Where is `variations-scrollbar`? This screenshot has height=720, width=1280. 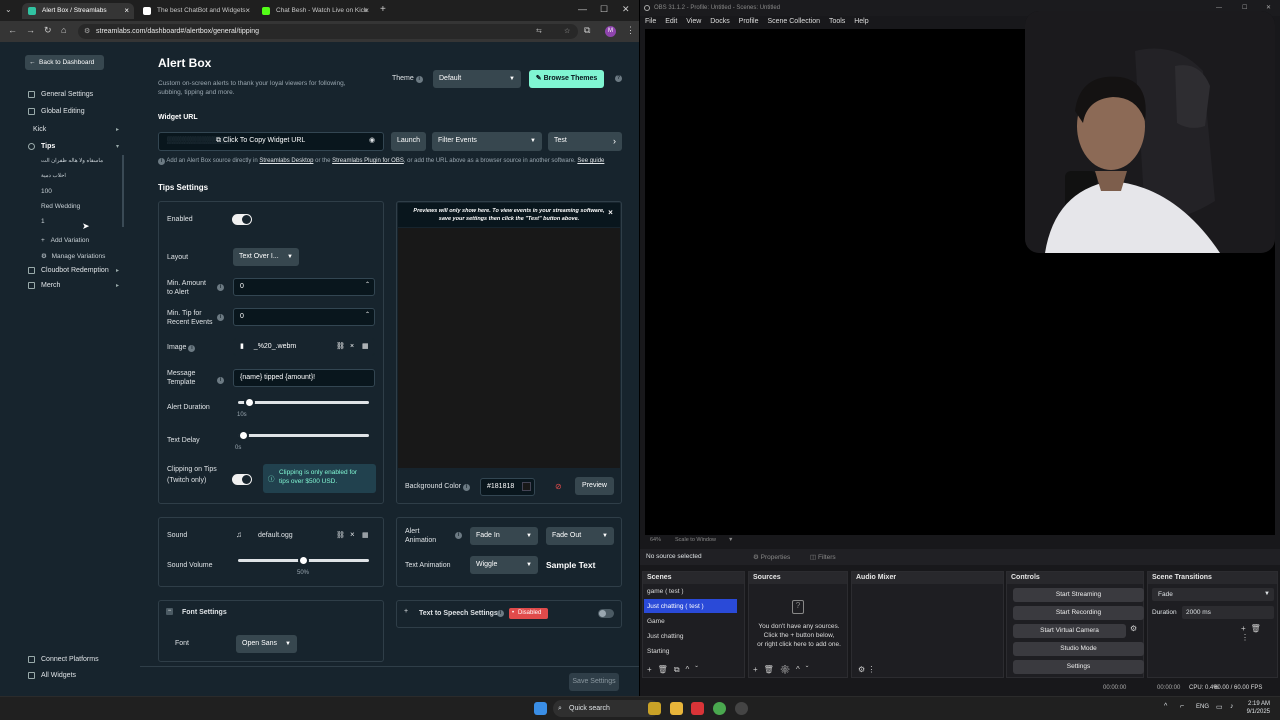
variations-scrollbar is located at coordinates (123, 191).